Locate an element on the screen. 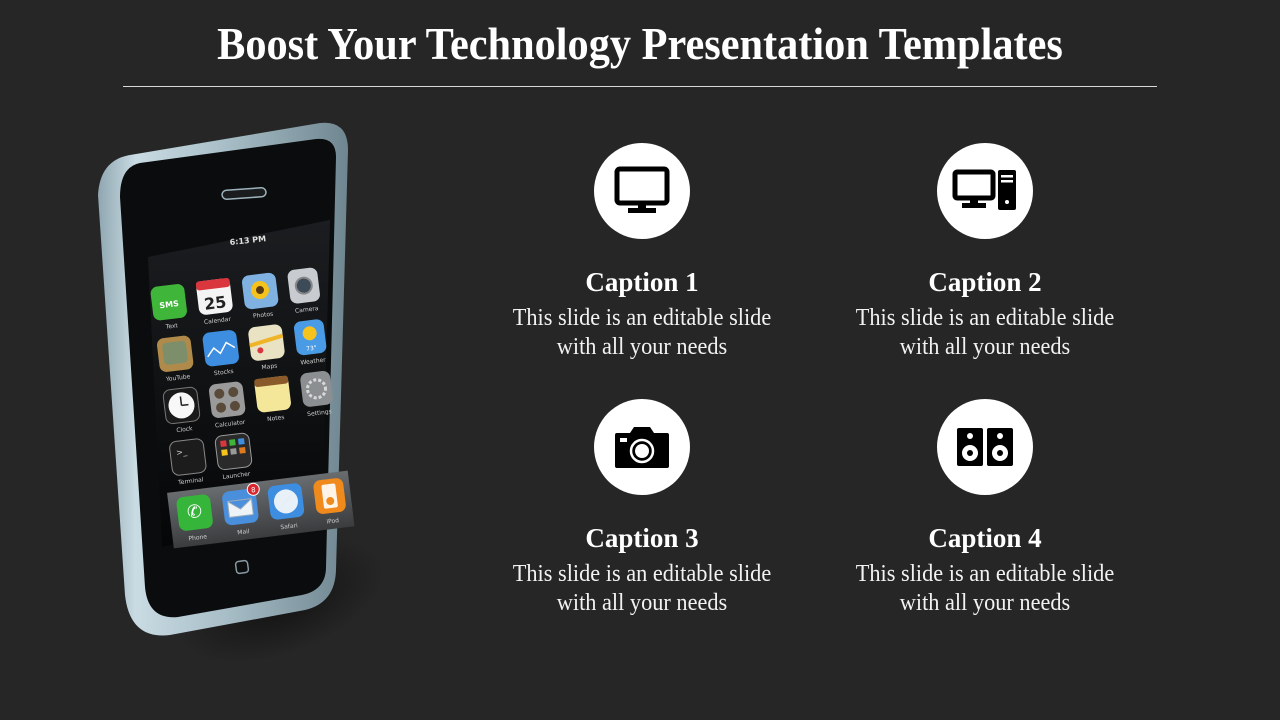  youtube-tv is located at coordinates (175, 352).